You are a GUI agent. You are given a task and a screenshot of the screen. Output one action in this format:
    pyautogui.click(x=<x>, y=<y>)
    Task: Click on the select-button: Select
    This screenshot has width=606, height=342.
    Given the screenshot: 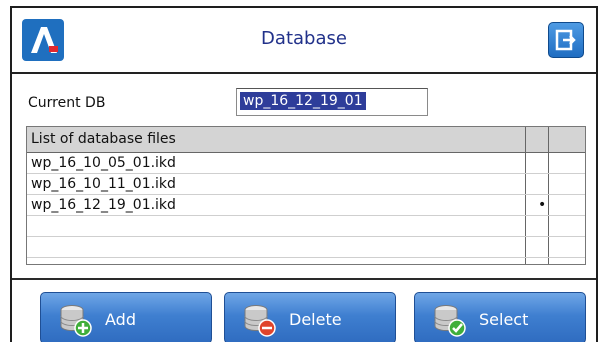 What is the action you would take?
    pyautogui.click(x=500, y=317)
    